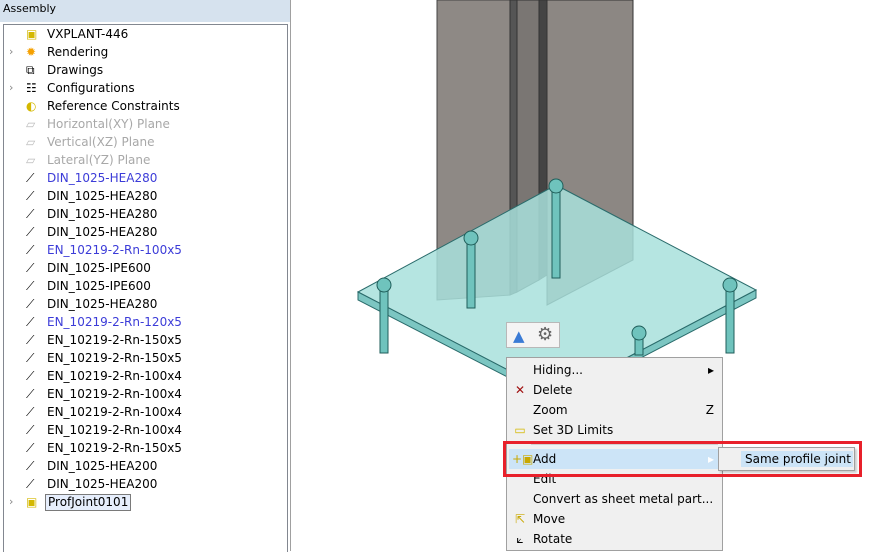 The height and width of the screenshot is (552, 881). Describe the element at coordinates (113, 106) in the screenshot. I see `tree-item-label: Reference Constraints` at that location.